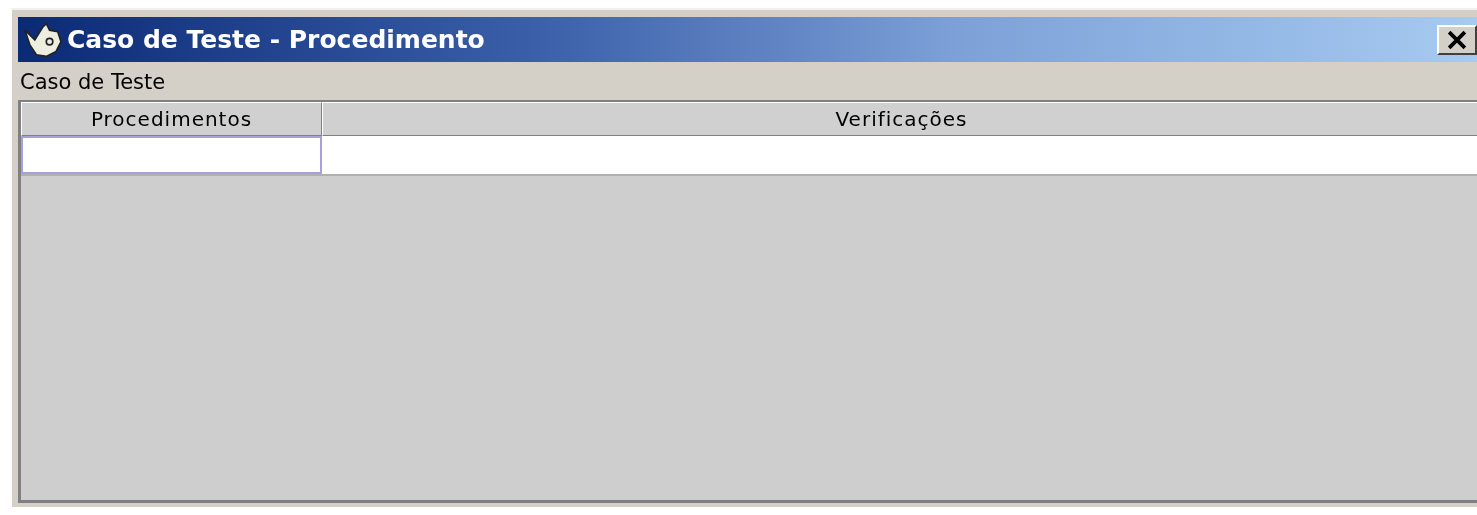  Describe the element at coordinates (93, 82) in the screenshot. I see `section-label: Caso de Teste` at that location.